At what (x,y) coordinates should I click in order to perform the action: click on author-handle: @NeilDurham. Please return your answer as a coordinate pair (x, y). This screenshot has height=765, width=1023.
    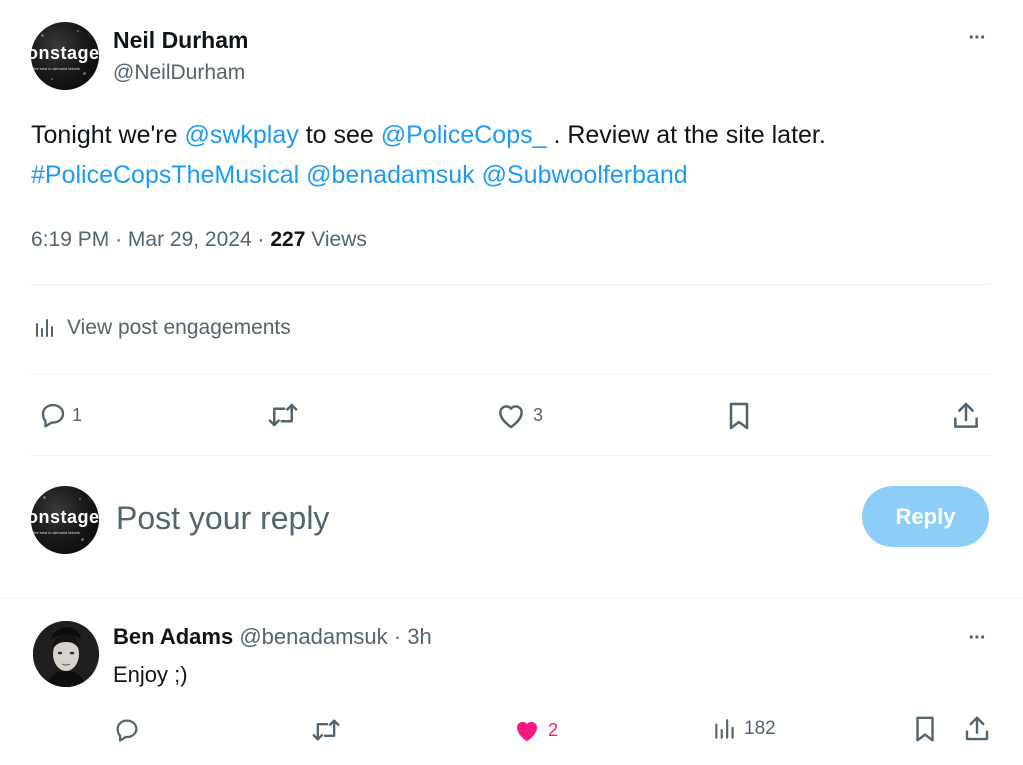
    Looking at the image, I should click on (179, 73).